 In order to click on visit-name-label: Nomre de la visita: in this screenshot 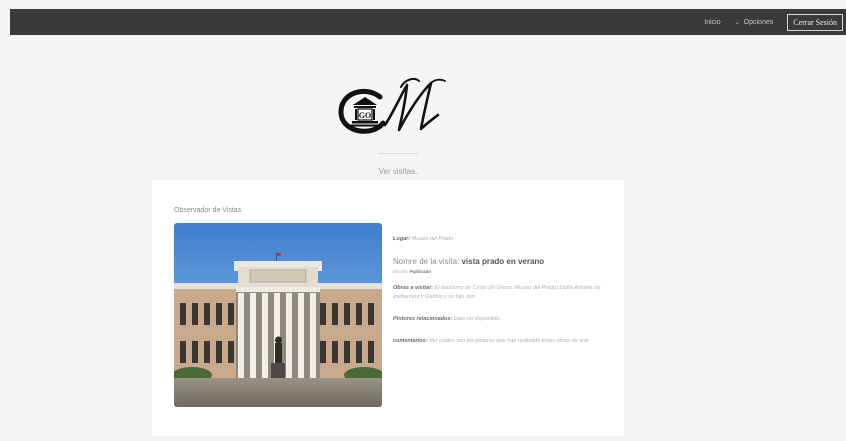, I will do `click(426, 261)`.